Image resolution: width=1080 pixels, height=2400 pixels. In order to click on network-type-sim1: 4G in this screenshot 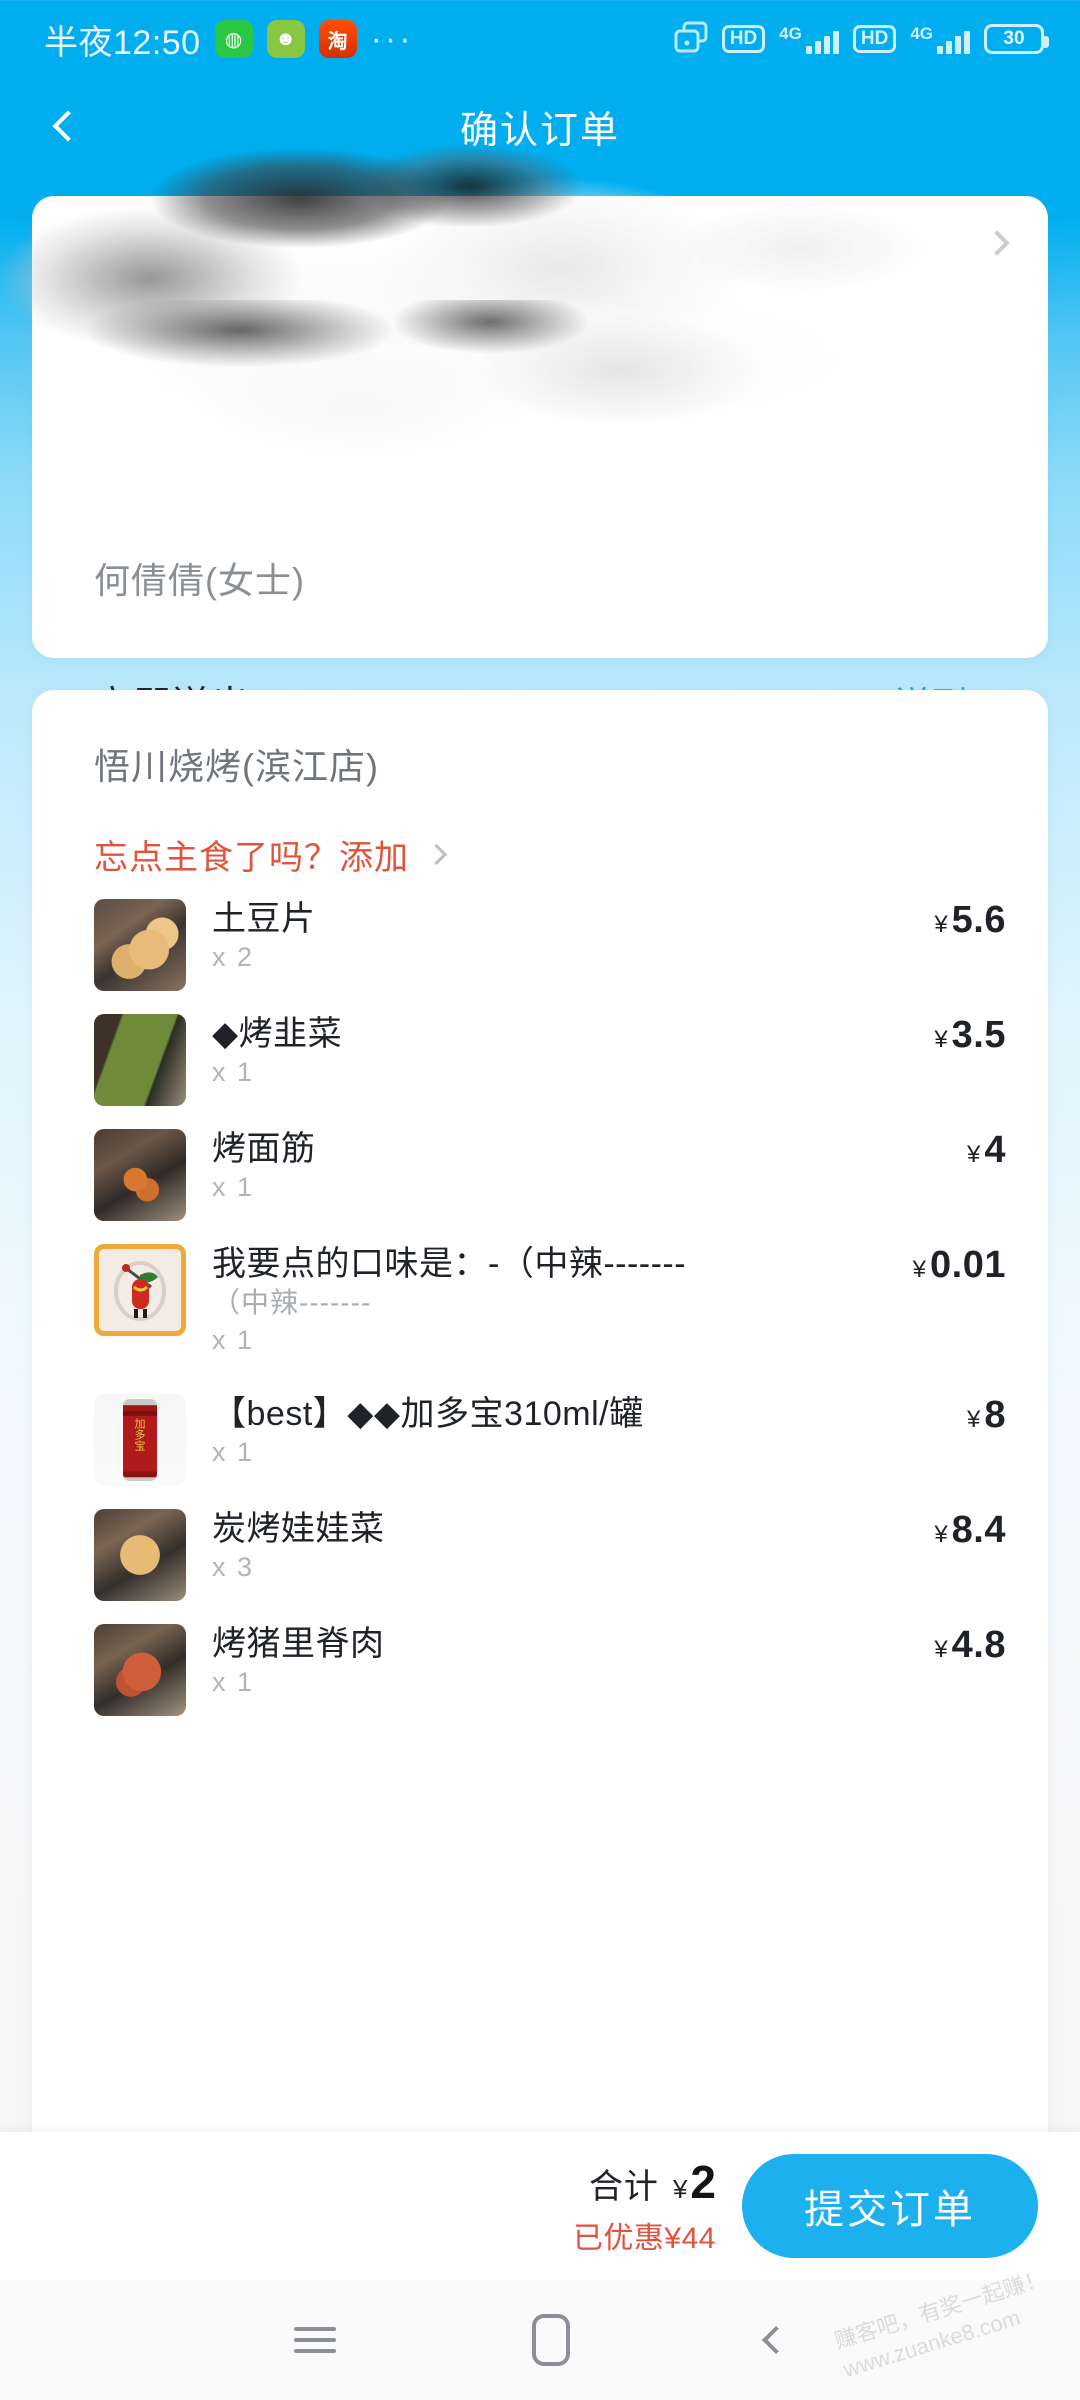, I will do `click(790, 33)`.